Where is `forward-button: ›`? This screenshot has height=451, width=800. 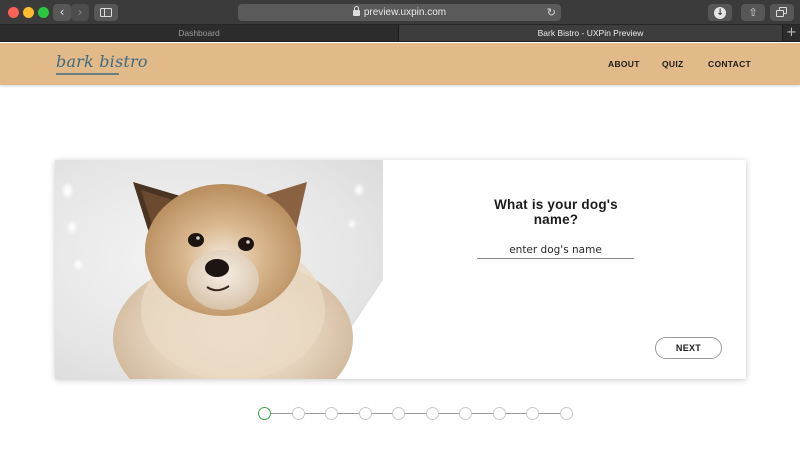 forward-button: › is located at coordinates (80, 12).